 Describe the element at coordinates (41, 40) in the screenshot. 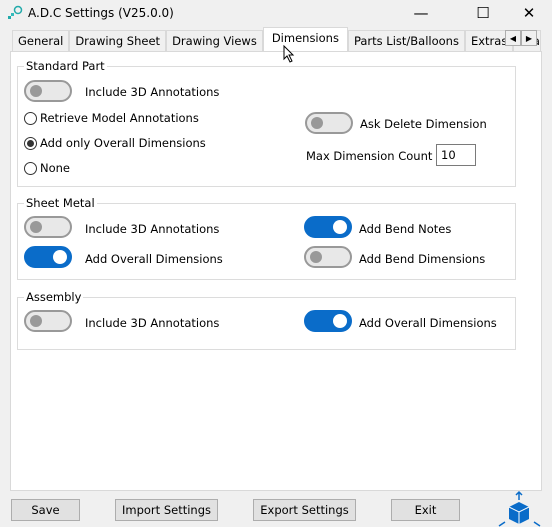

I see `tab-general: General` at that location.